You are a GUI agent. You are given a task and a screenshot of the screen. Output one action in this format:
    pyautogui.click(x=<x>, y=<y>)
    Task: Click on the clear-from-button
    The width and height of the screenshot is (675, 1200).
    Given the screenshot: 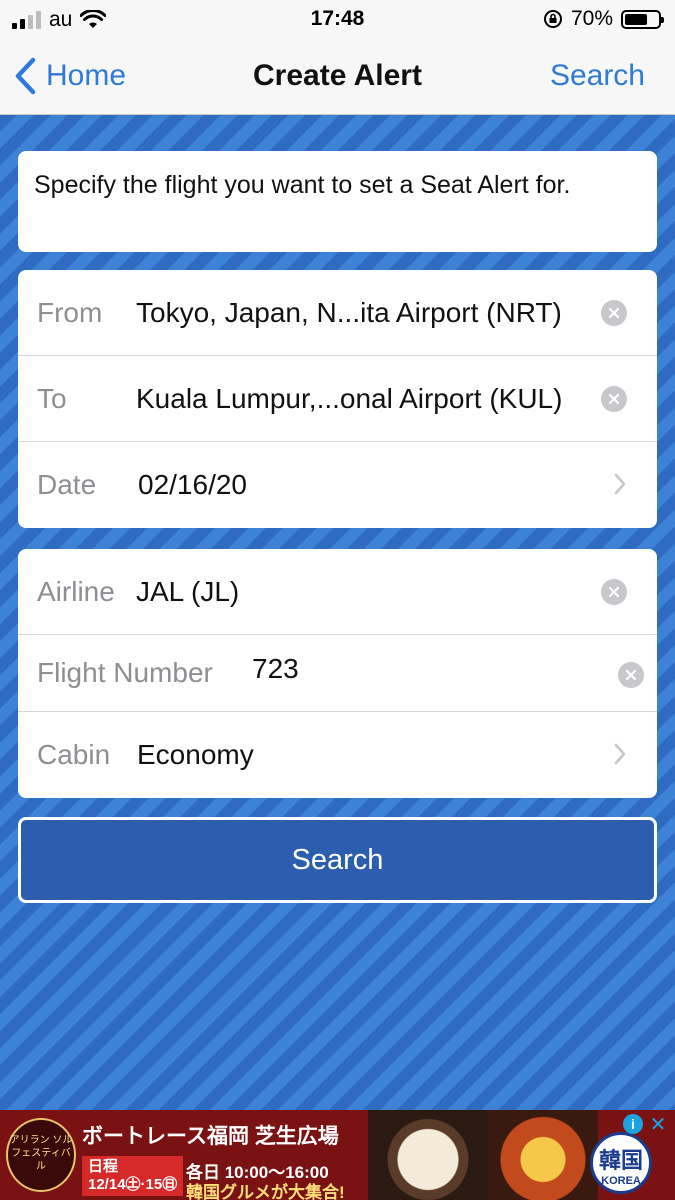 What is the action you would take?
    pyautogui.click(x=614, y=312)
    